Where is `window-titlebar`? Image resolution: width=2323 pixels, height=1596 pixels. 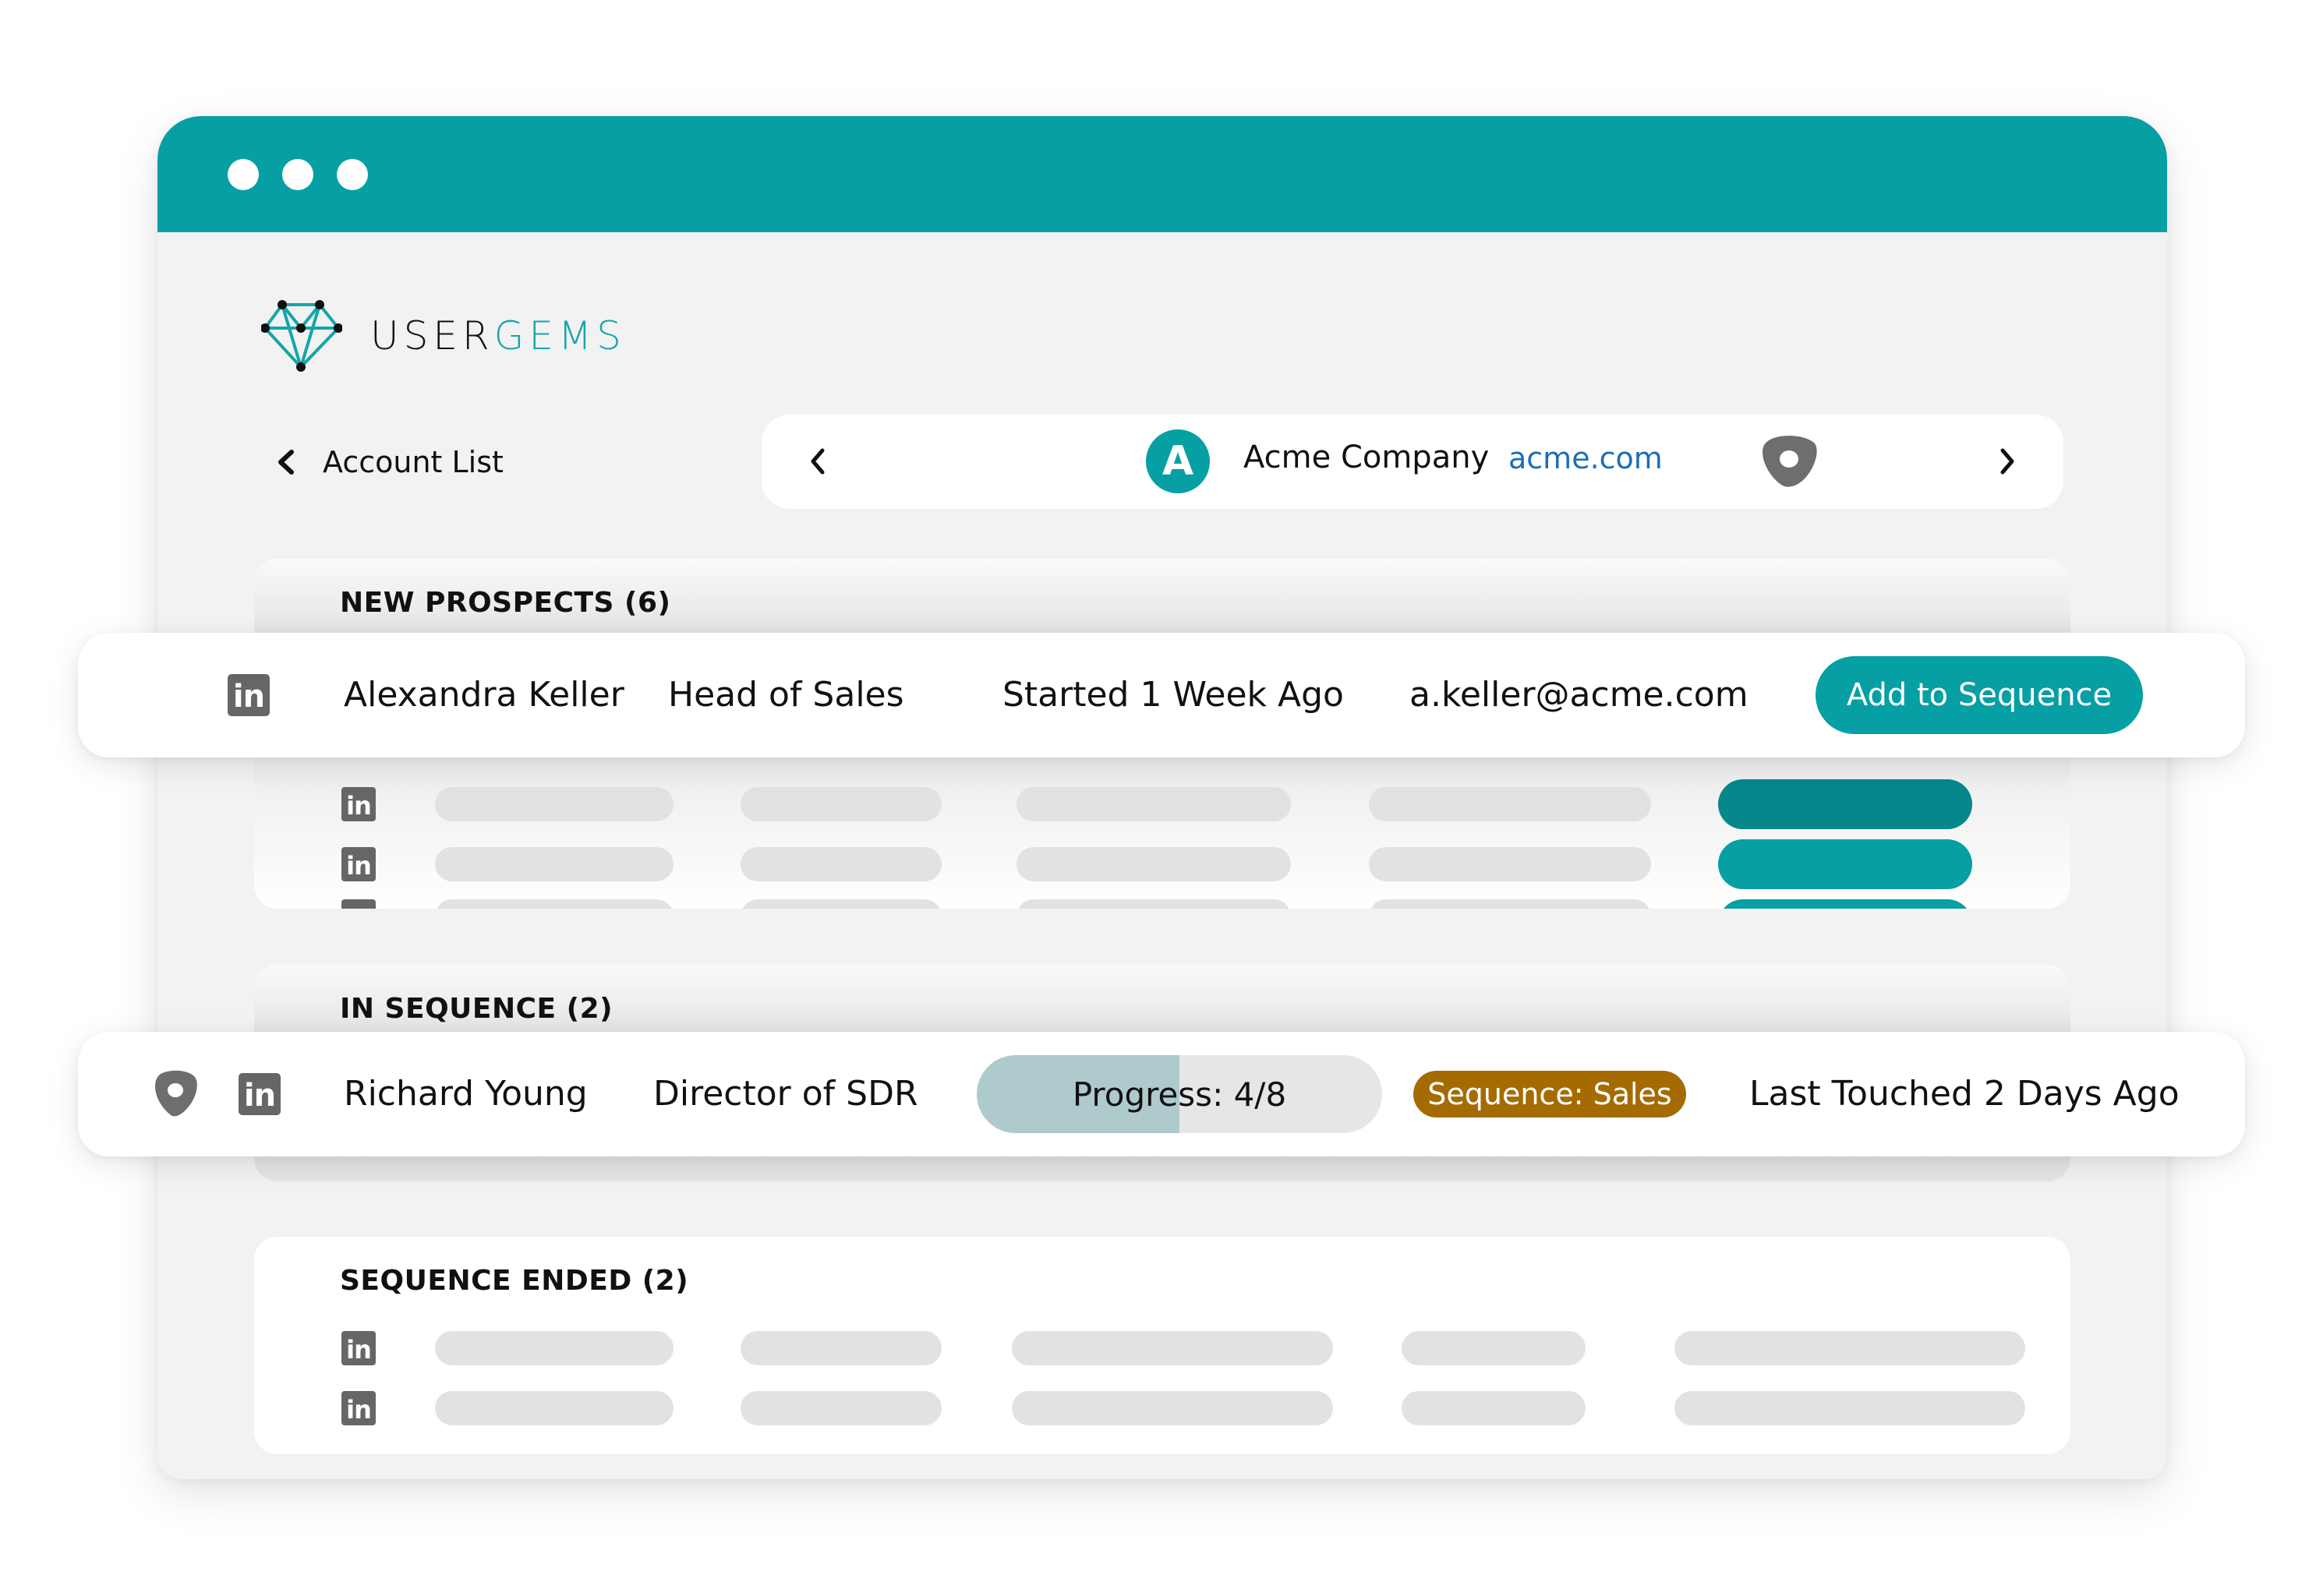 window-titlebar is located at coordinates (1162, 174).